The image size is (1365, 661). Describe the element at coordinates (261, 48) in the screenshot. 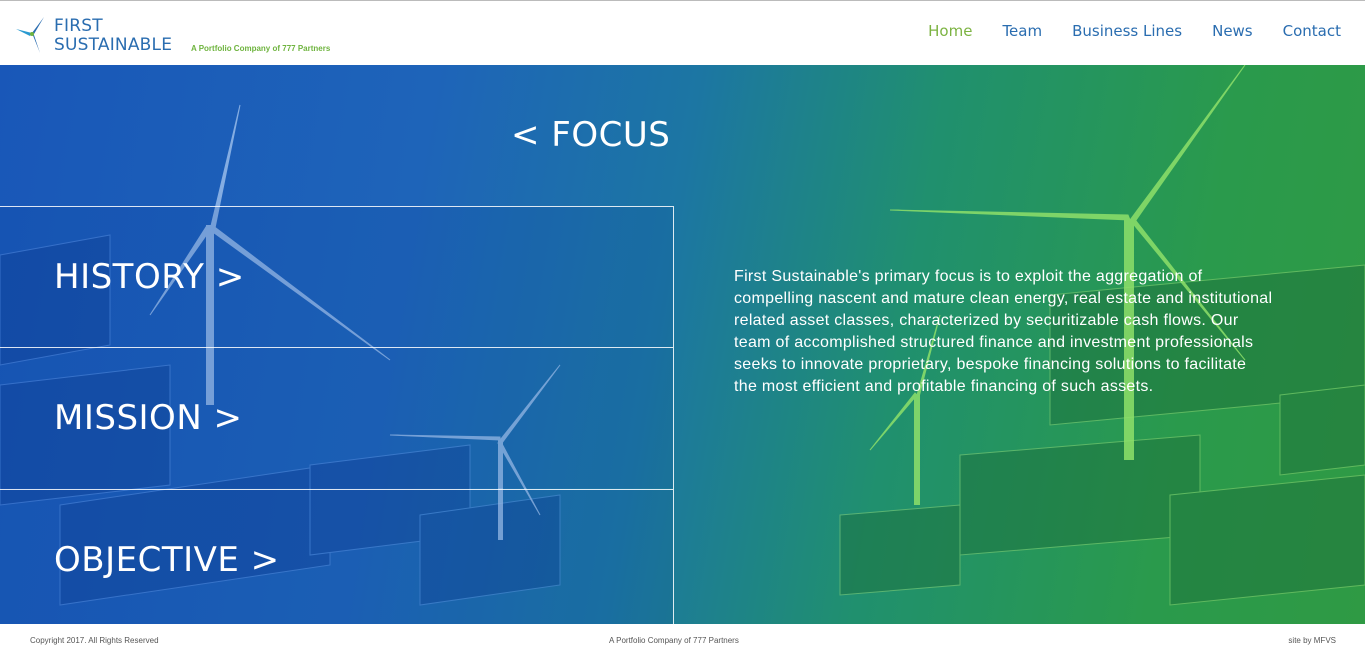

I see `logo-tagline: A Portfolio Company of 777 Partners` at that location.